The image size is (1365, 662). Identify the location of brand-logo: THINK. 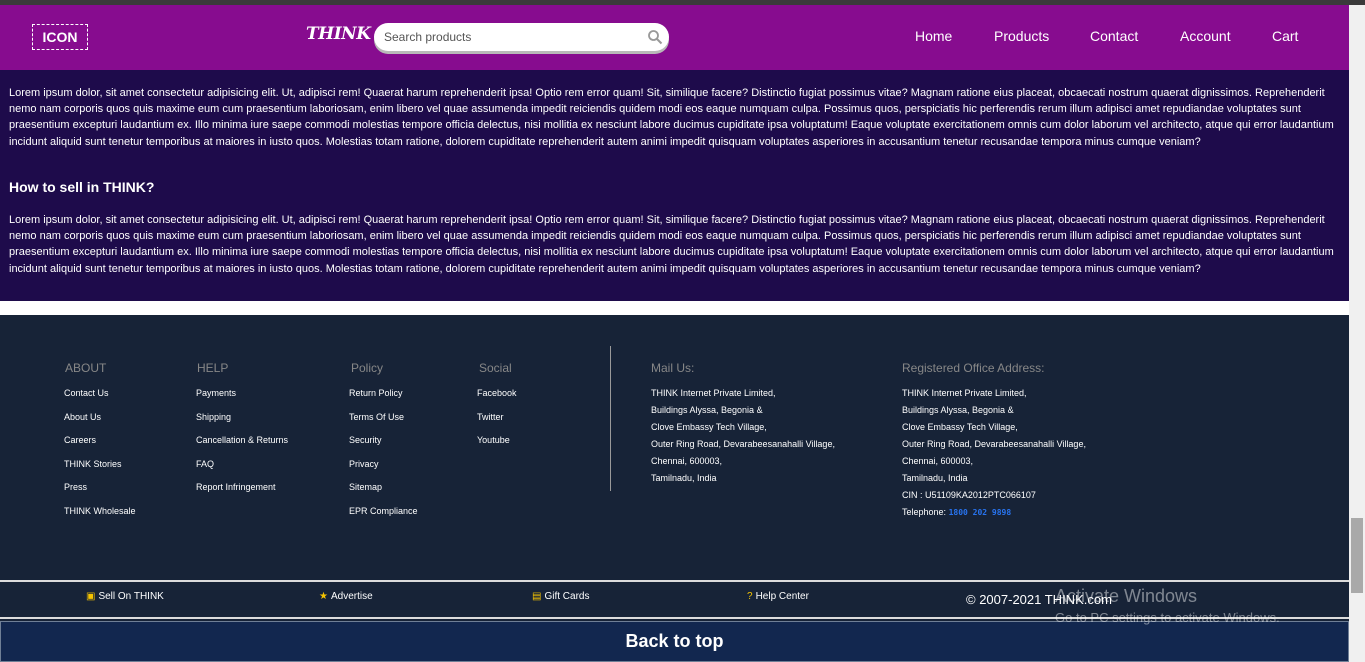
(338, 34).